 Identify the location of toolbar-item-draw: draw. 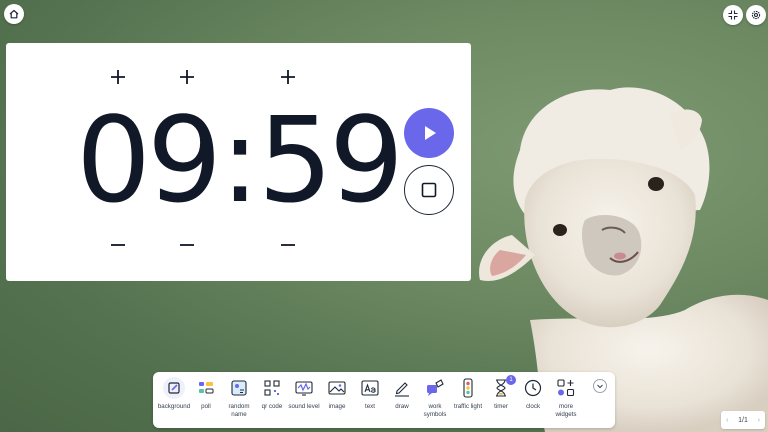
(402, 394).